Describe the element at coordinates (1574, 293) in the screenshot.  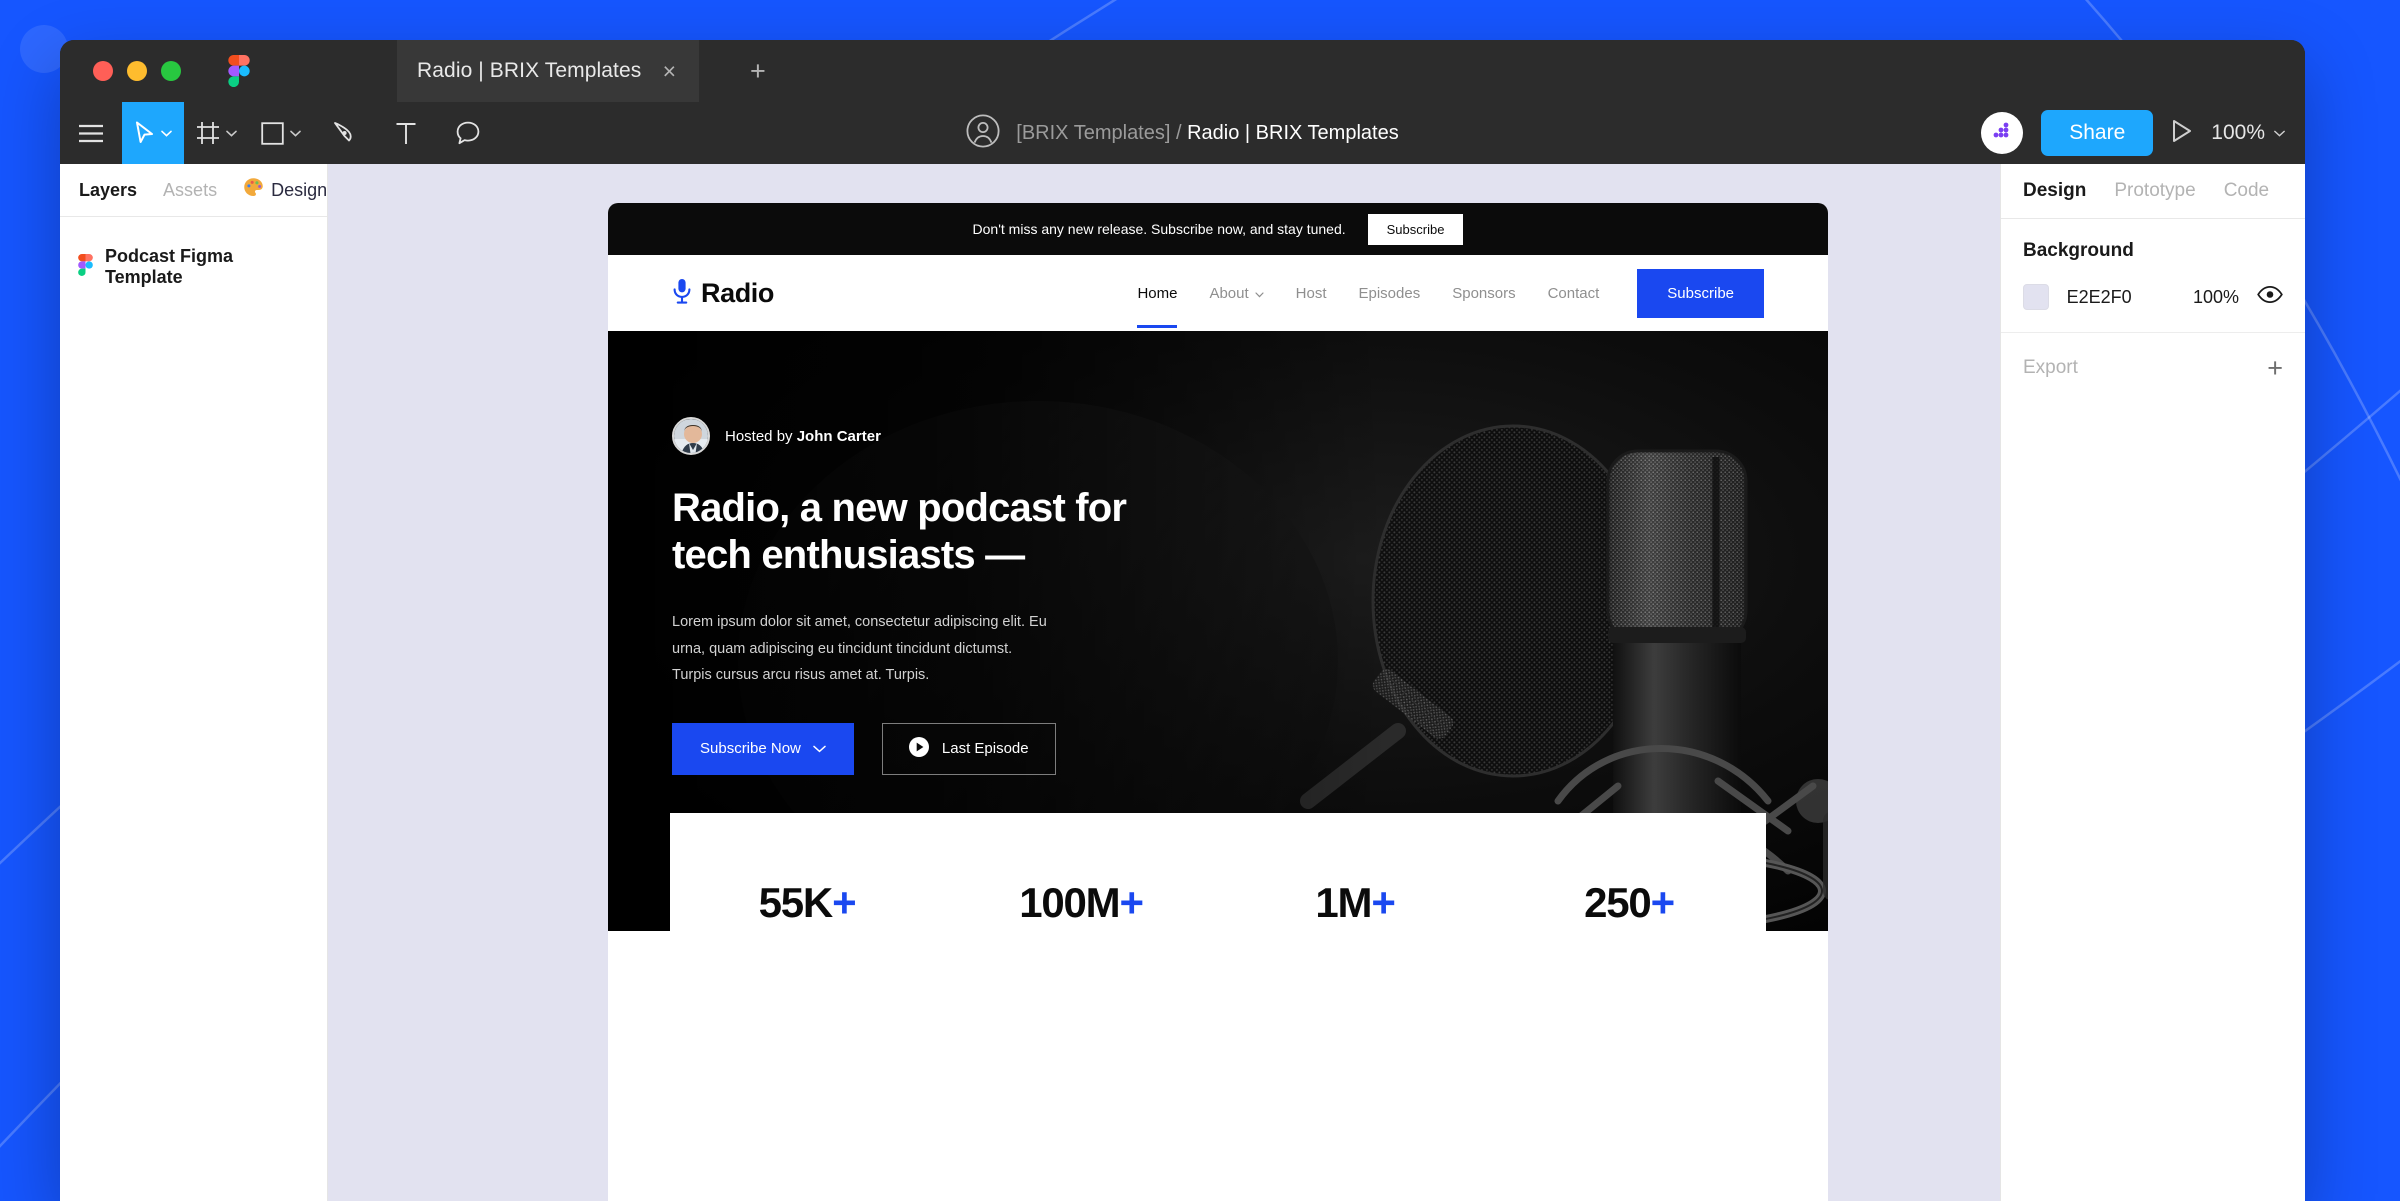
I see `nav-link-contact: Contact` at that location.